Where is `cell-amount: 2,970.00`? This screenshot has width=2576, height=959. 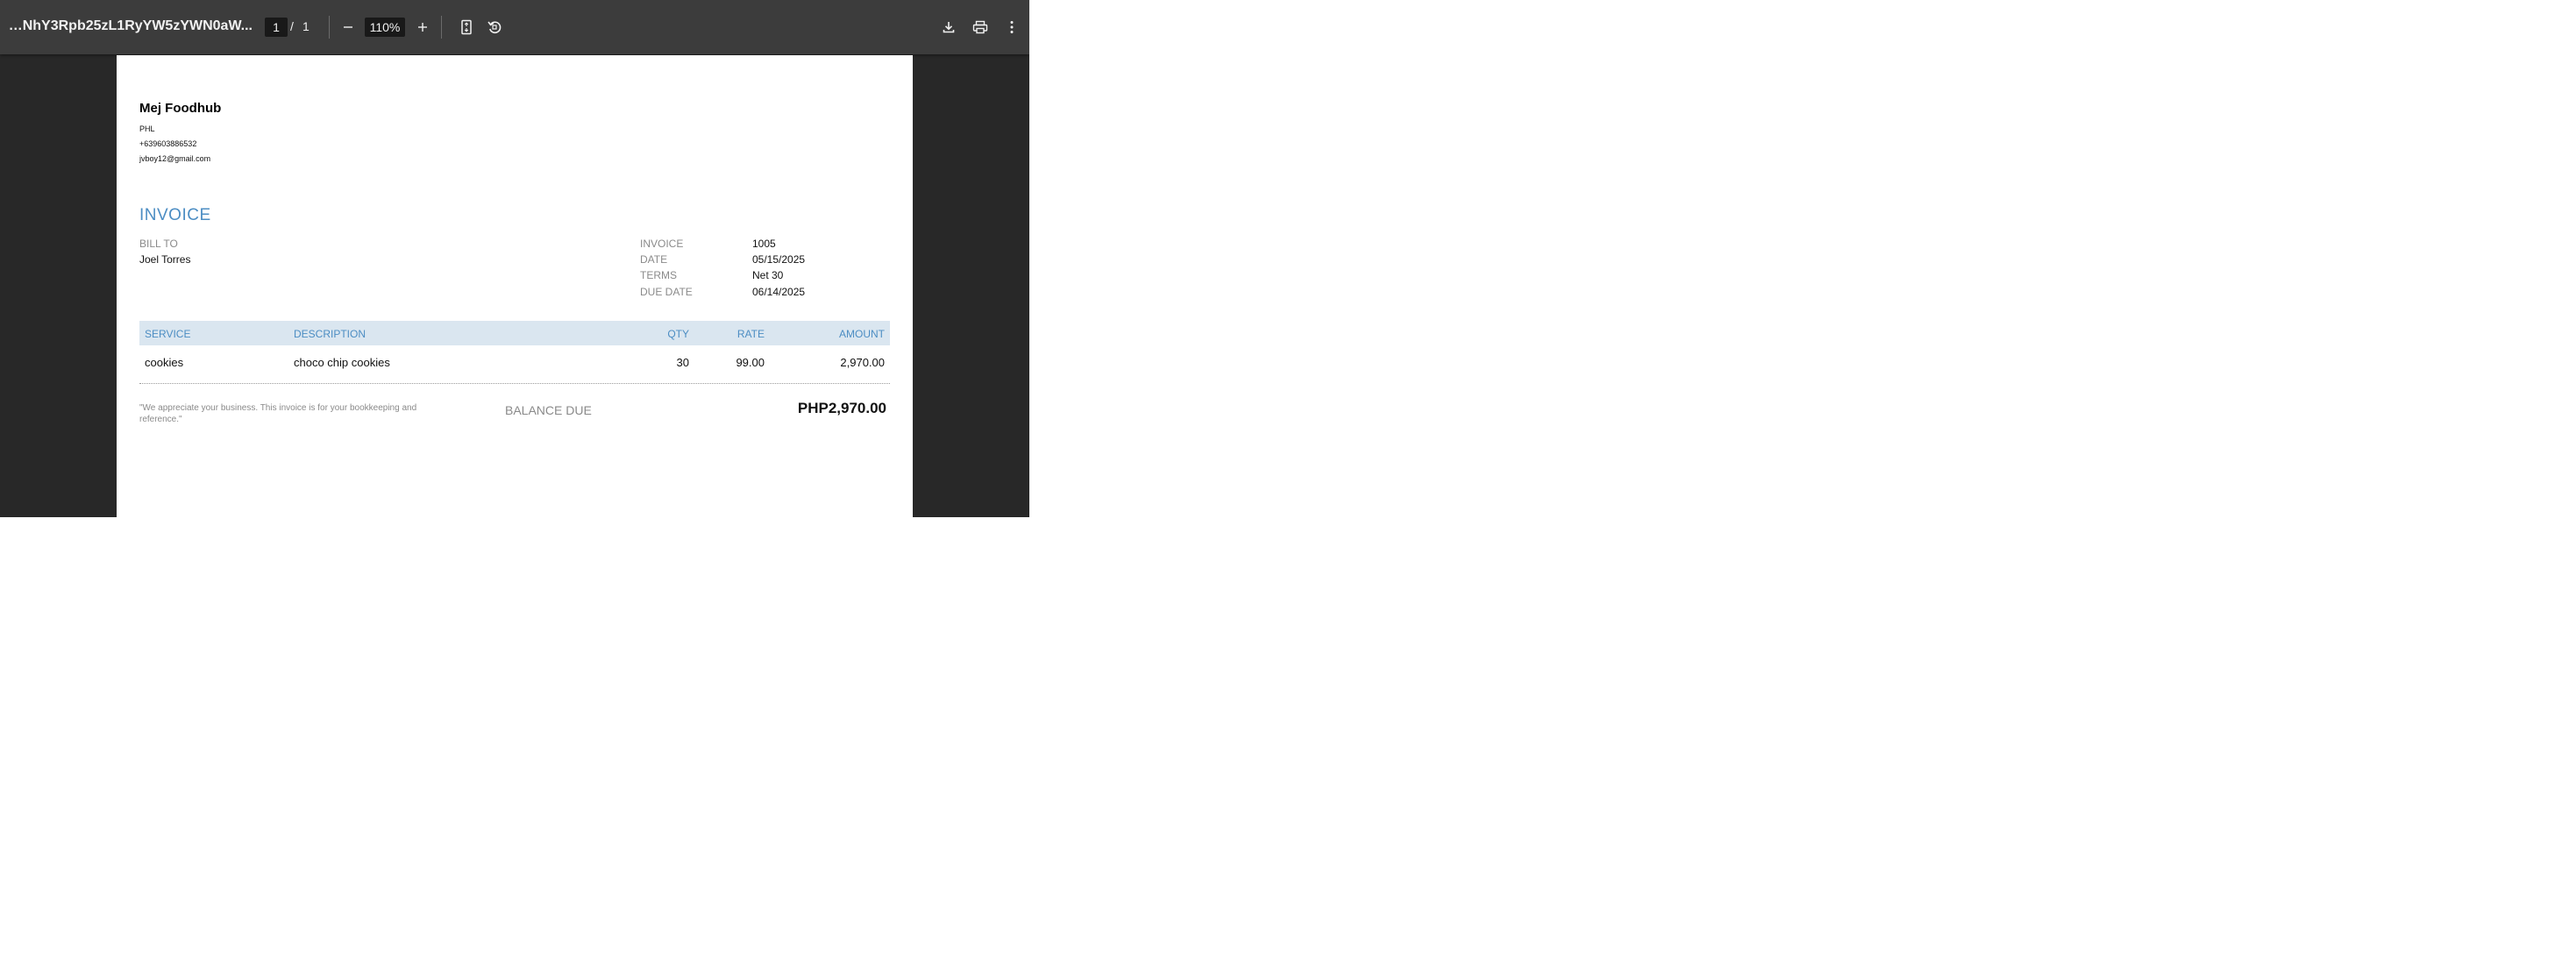 cell-amount: 2,970.00 is located at coordinates (862, 362).